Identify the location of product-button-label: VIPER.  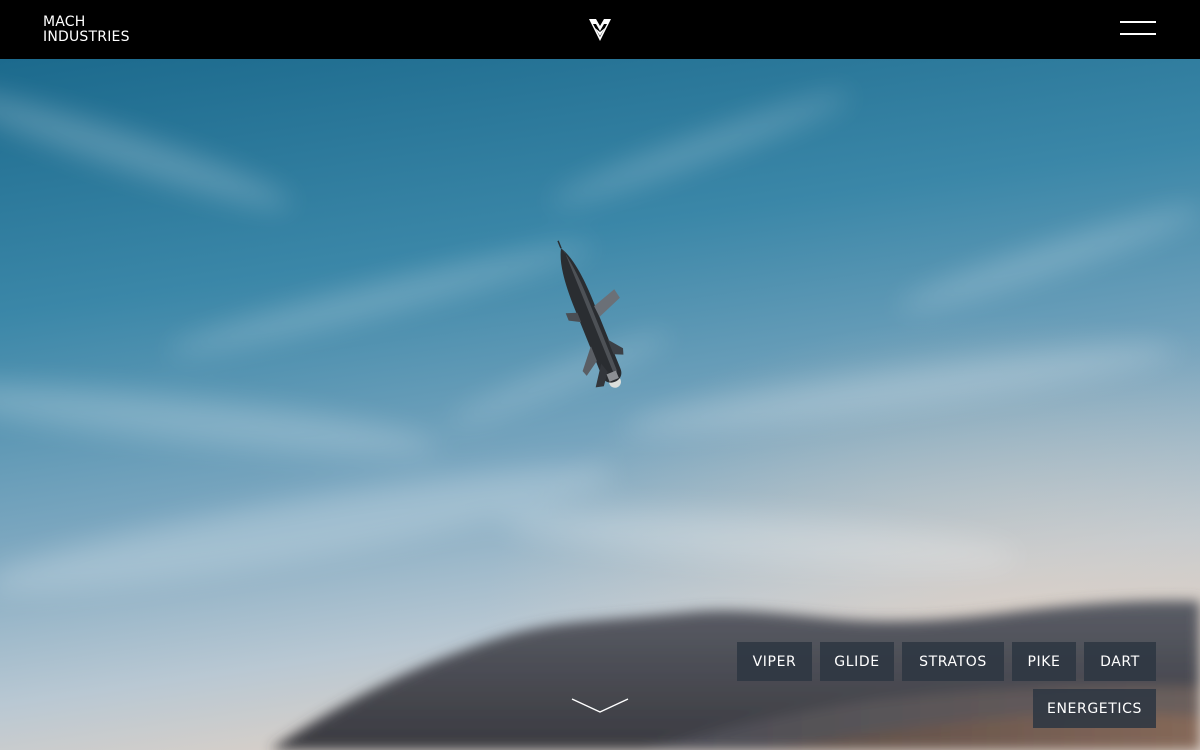
(774, 661).